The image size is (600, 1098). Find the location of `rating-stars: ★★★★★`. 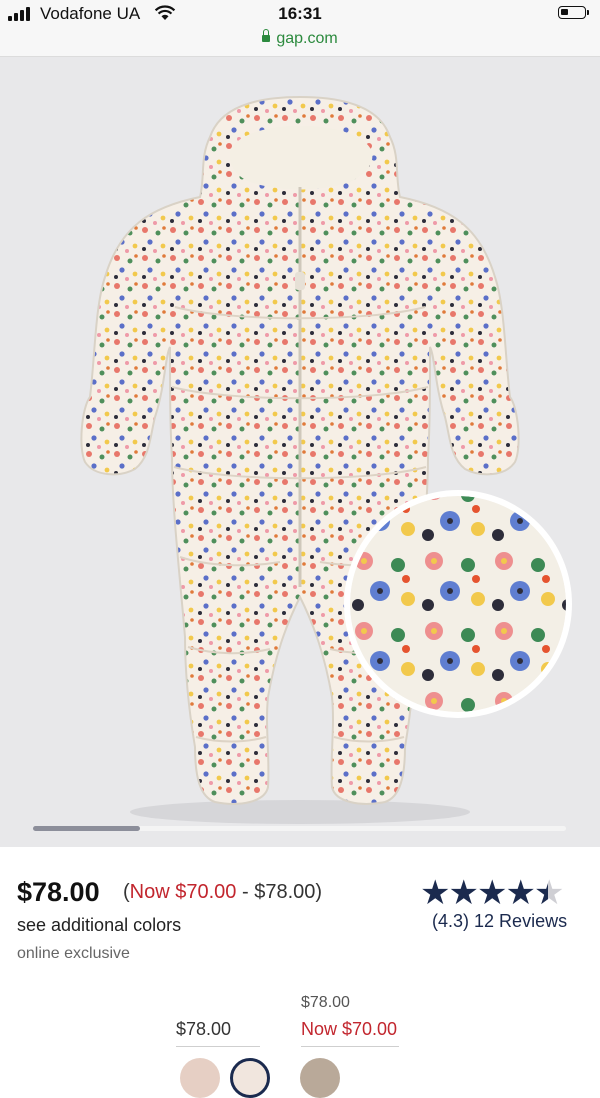

rating-stars: ★★★★★ is located at coordinates (492, 893).